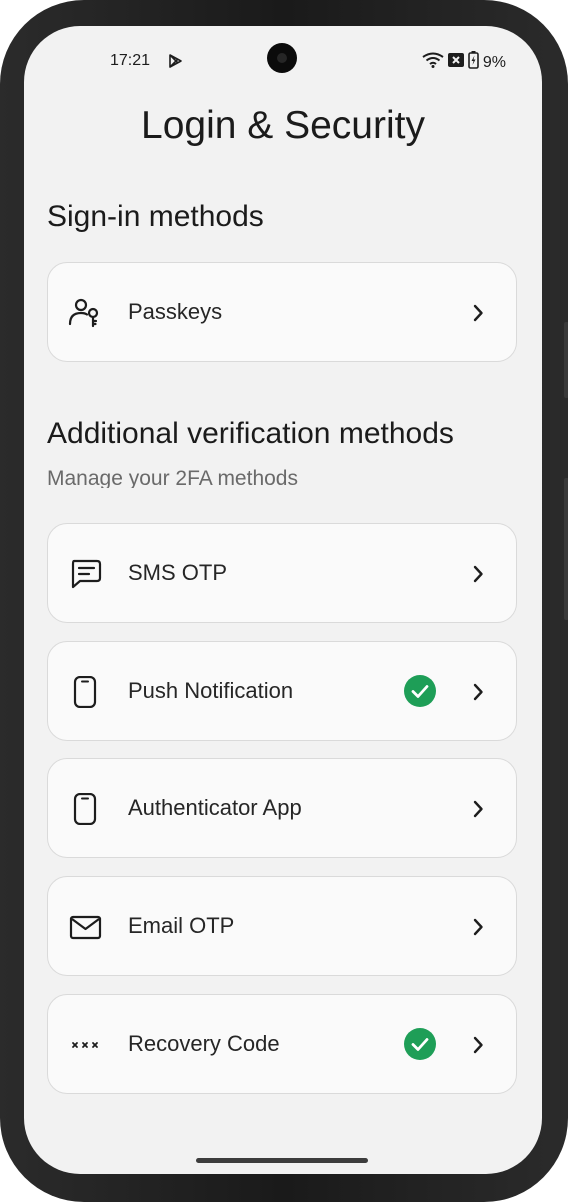 The width and height of the screenshot is (568, 1202). Describe the element at coordinates (282, 1044) in the screenshot. I see `recovery-code-item: Recovery Code` at that location.